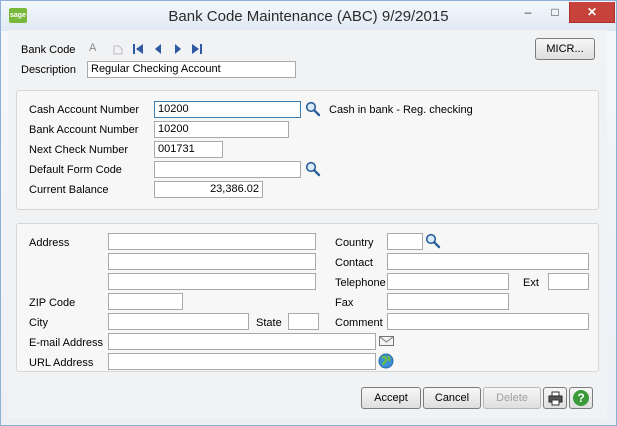  What do you see at coordinates (75, 170) in the screenshot?
I see `default-form-label: Default Form Code` at bounding box center [75, 170].